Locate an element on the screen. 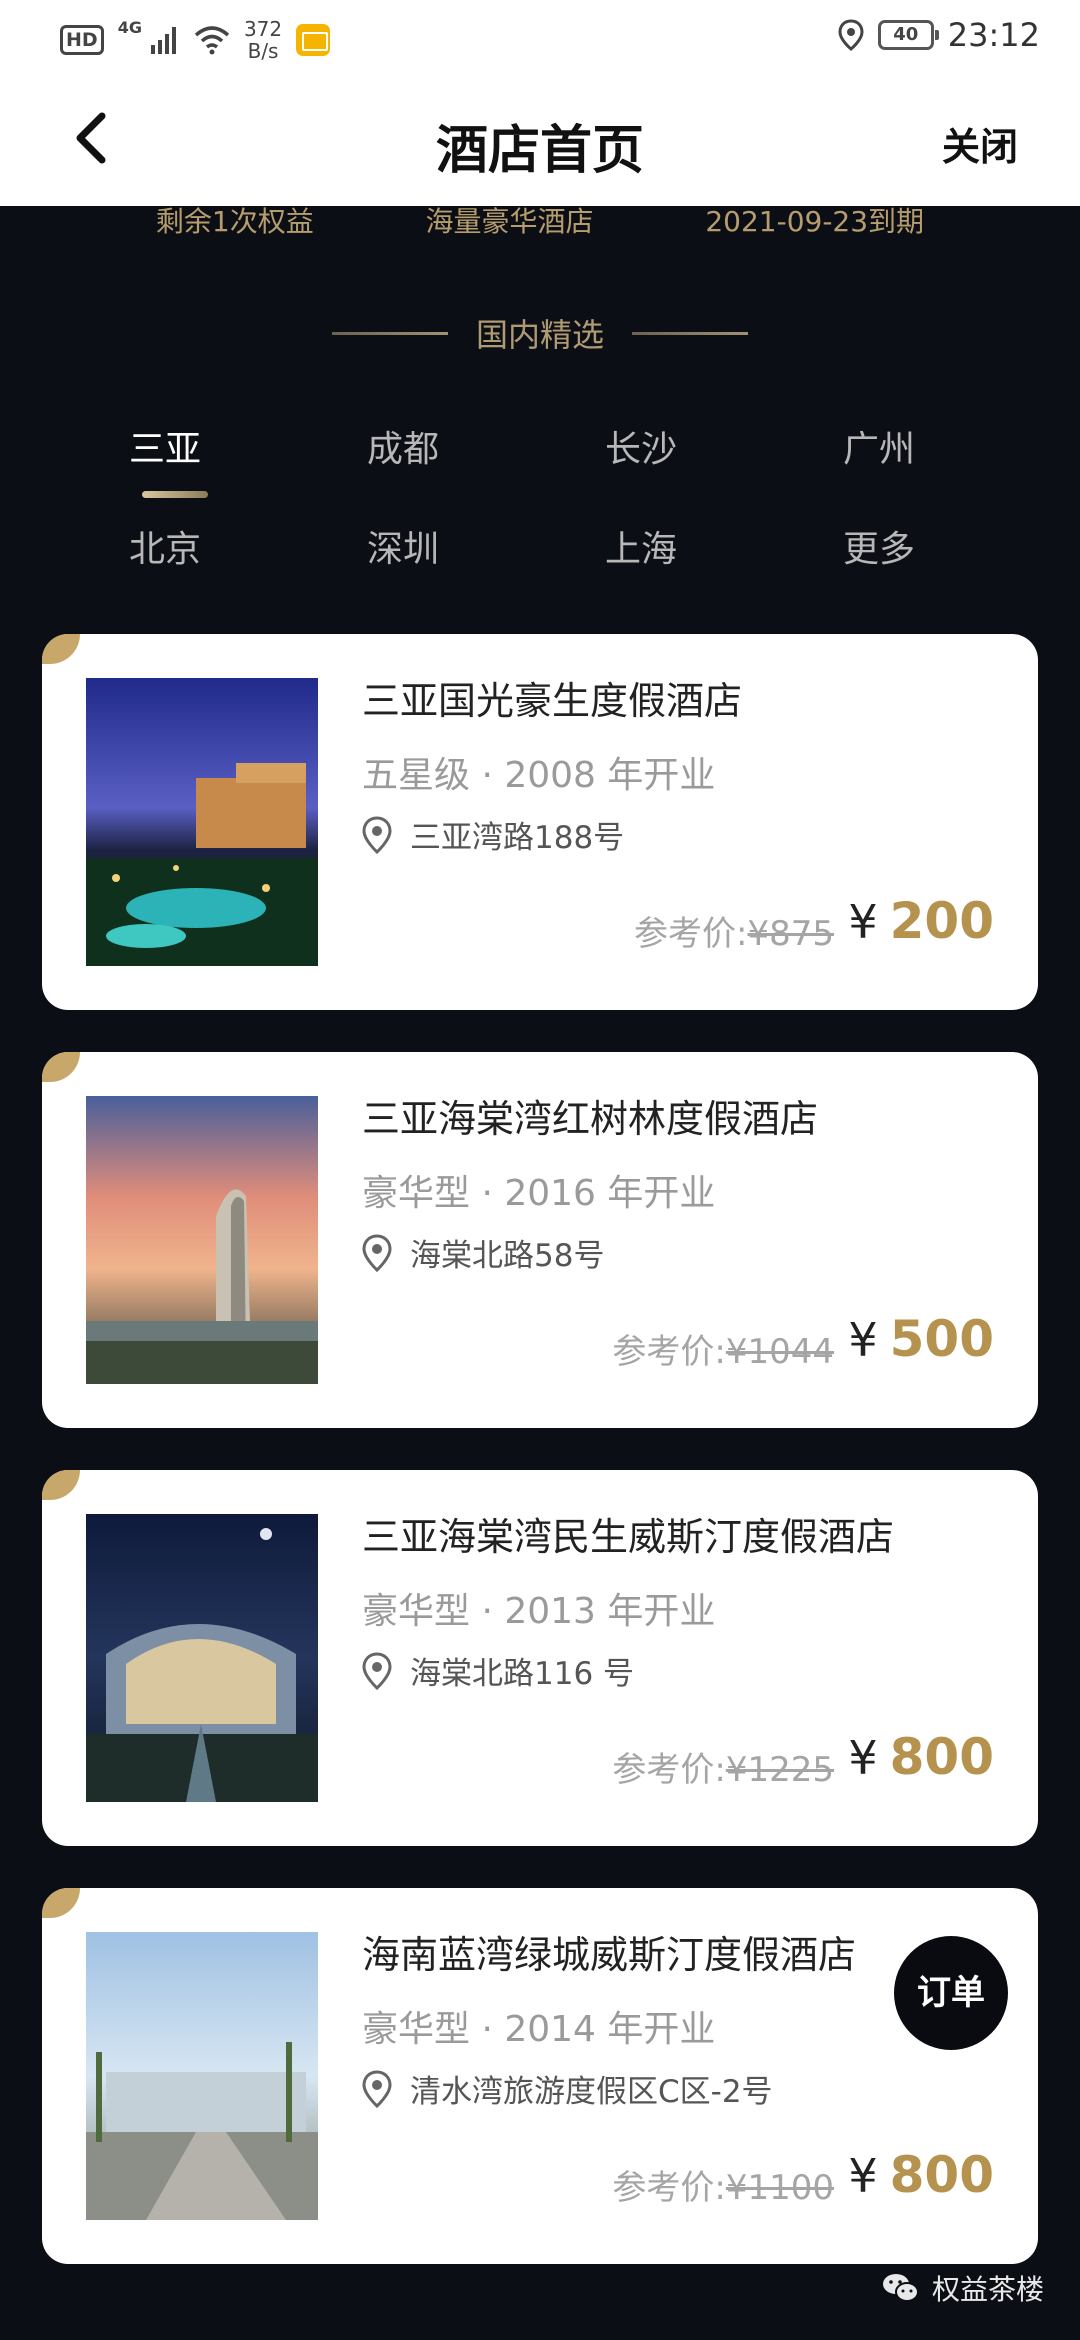 The height and width of the screenshot is (2340, 1080). status-right: 40 23:12 is located at coordinates (939, 35).